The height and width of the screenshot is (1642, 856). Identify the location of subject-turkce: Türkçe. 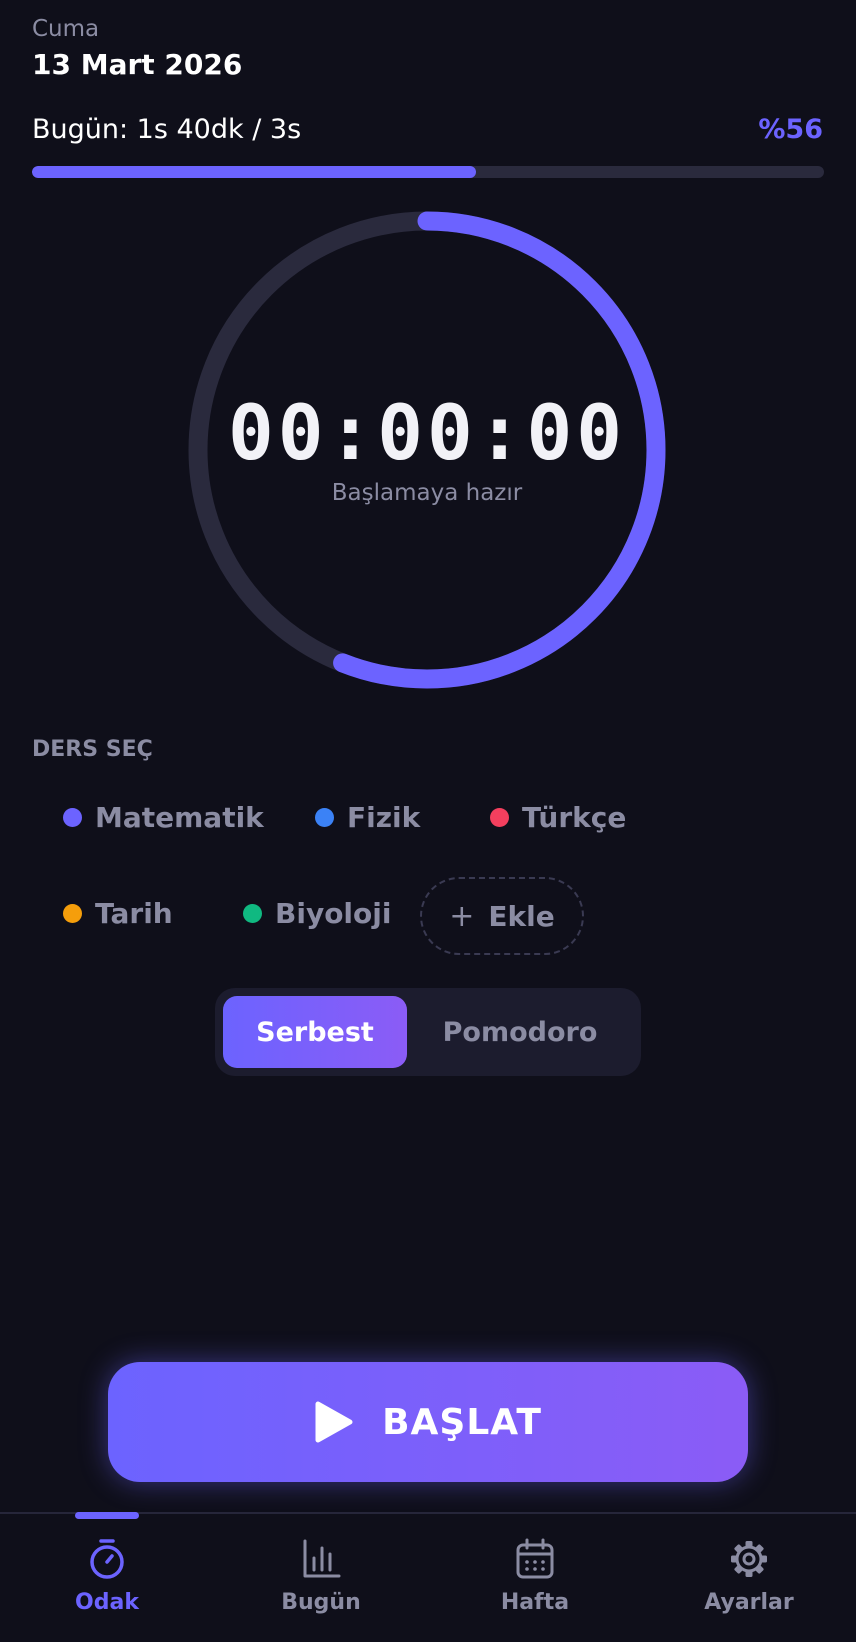
(558, 817).